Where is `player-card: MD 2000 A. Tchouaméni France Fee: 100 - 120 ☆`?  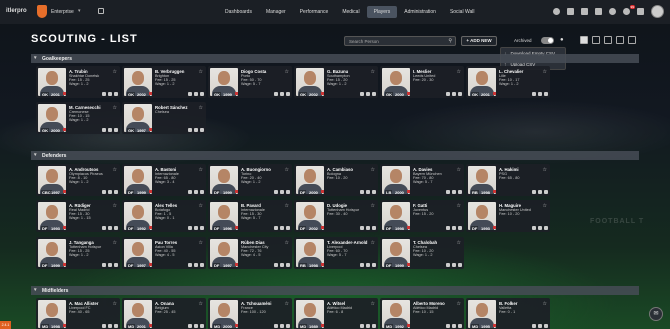
player-card: MD 2000 A. Tchouaméni France Fee: 100 - 120 ☆ is located at coordinates (250, 313).